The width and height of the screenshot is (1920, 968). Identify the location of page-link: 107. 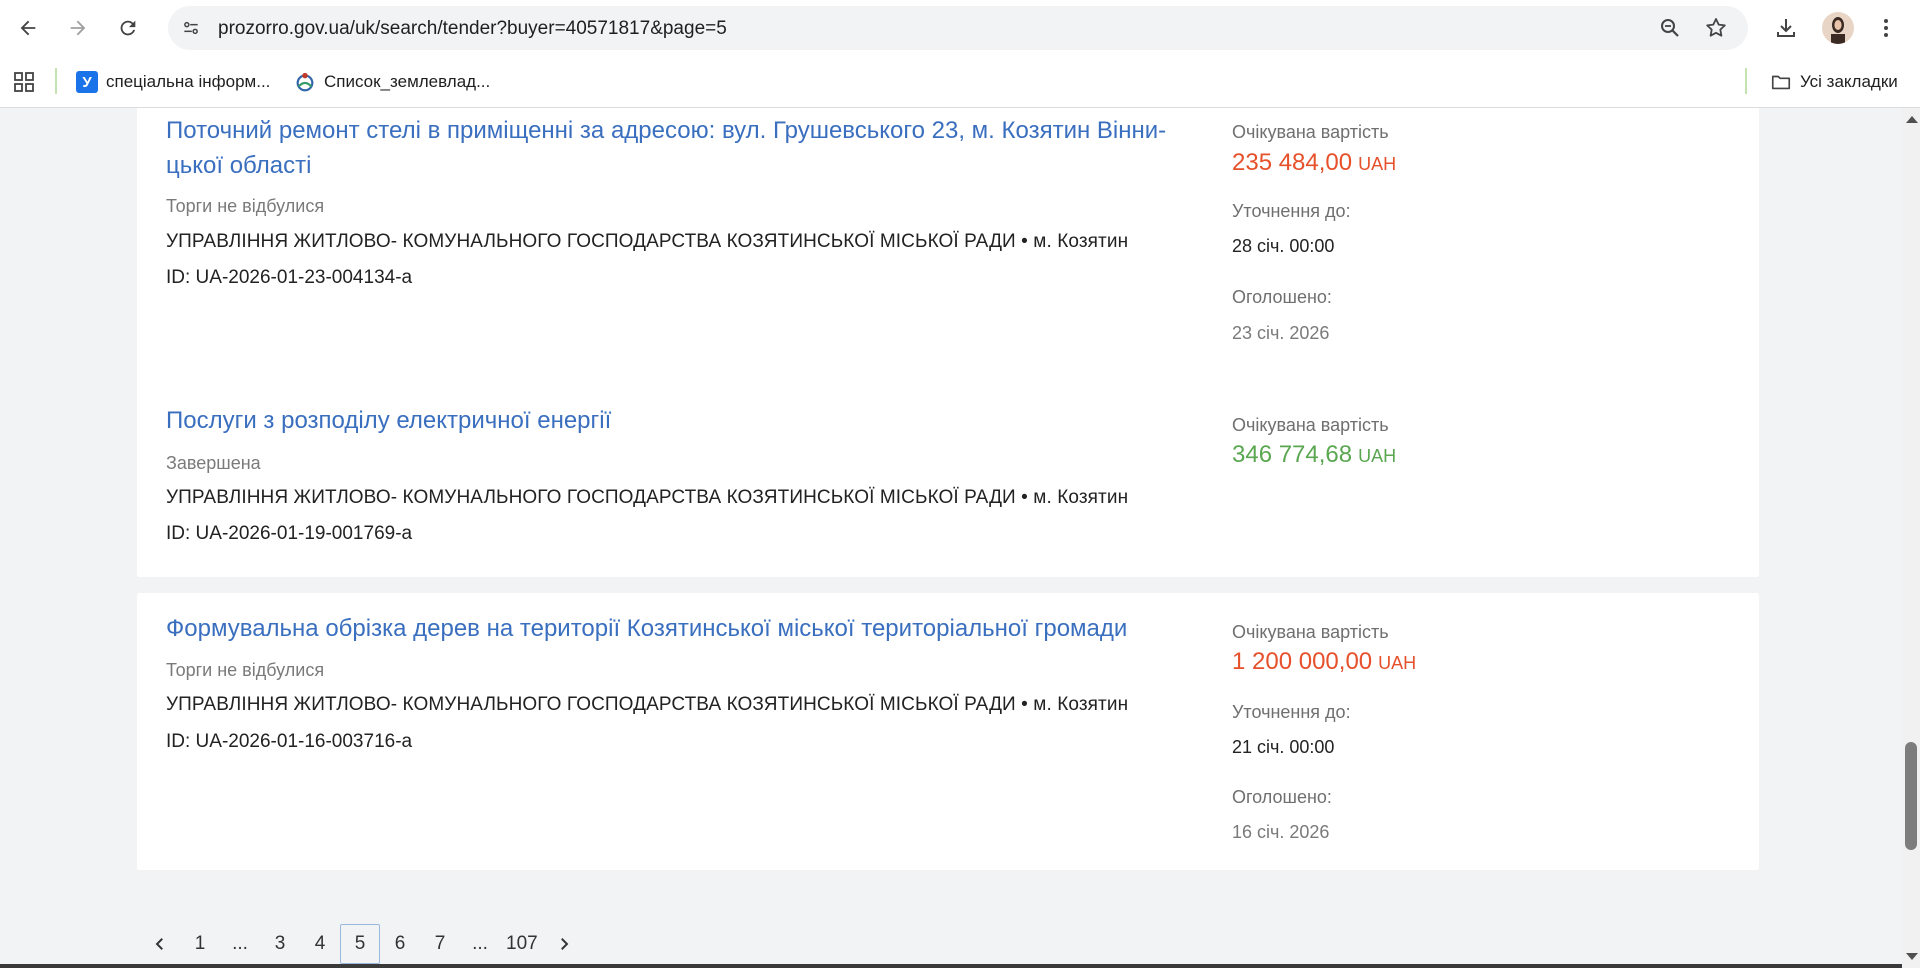
(522, 944).